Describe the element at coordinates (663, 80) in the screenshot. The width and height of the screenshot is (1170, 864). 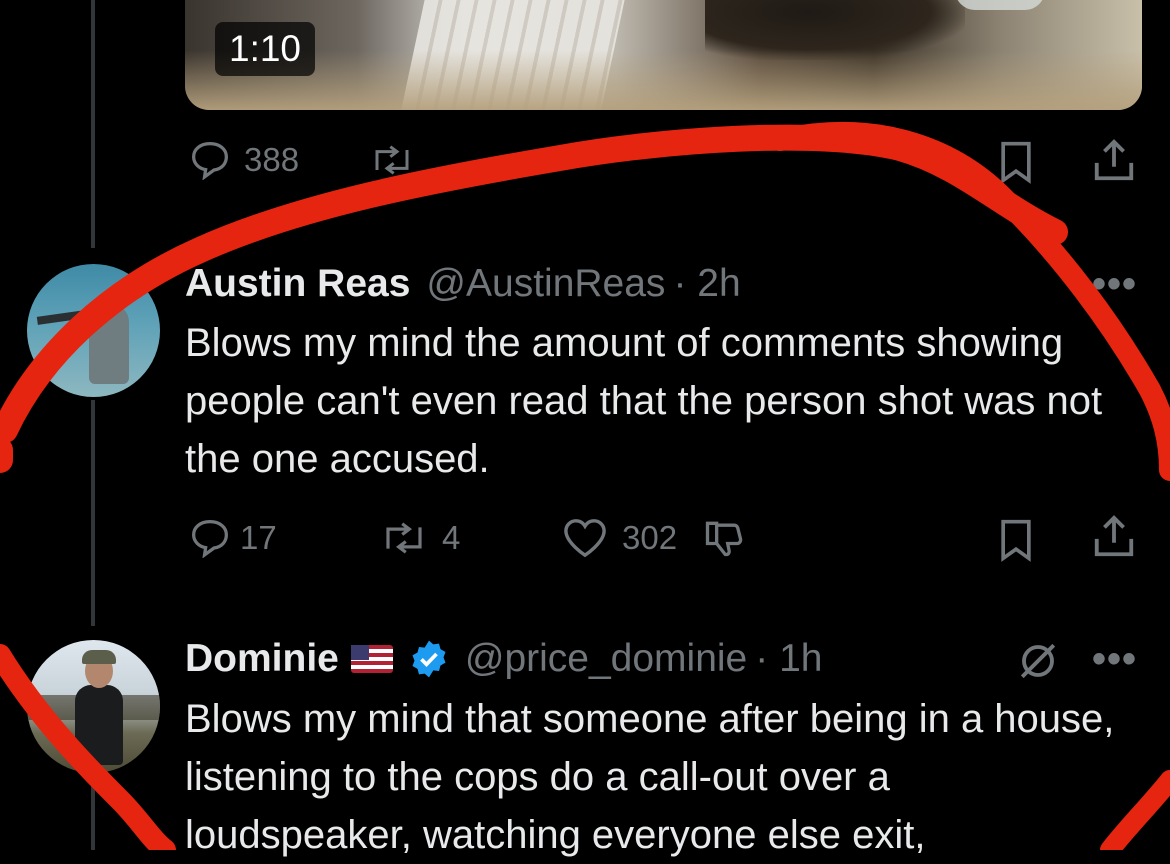
I see `video-frame-floor` at that location.